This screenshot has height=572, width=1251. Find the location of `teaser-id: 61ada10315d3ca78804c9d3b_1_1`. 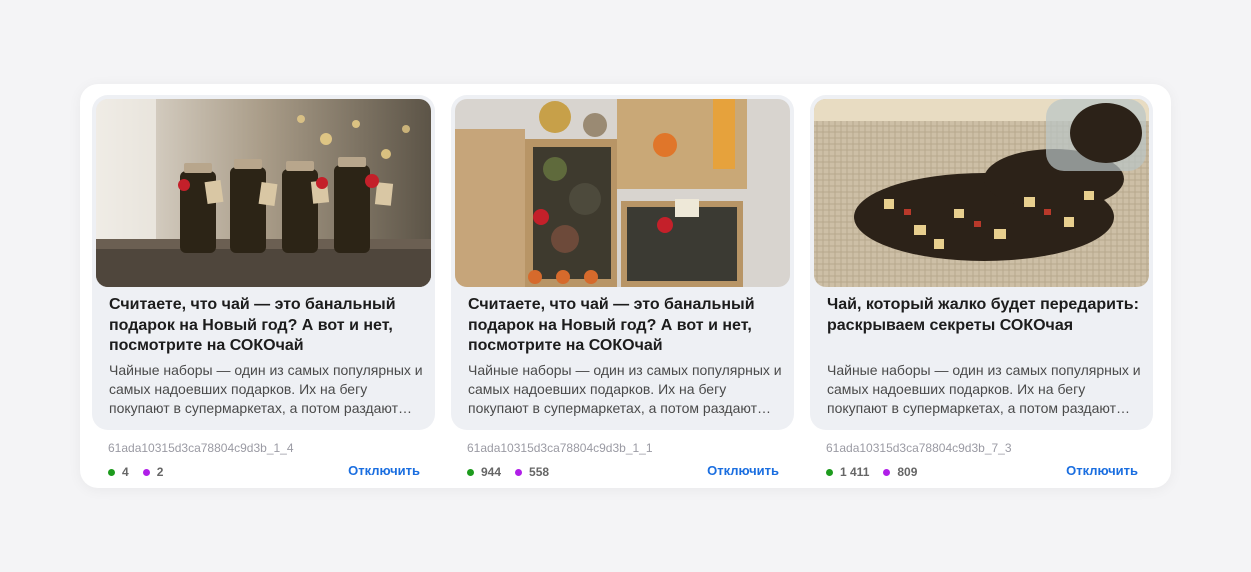

teaser-id: 61ada10315d3ca78804c9d3b_1_1 is located at coordinates (560, 448).